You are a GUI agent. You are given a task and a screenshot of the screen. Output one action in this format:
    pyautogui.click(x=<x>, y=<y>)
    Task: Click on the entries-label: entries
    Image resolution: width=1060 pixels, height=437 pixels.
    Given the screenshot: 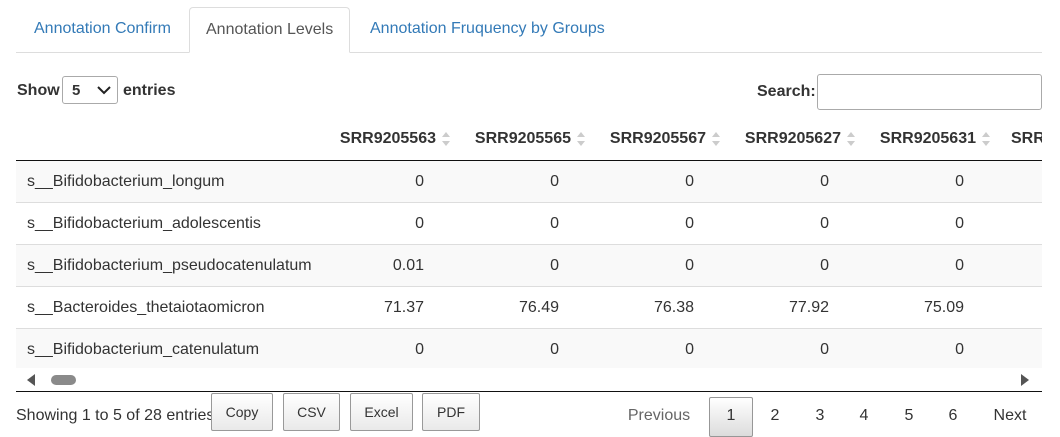 What is the action you would take?
    pyautogui.click(x=149, y=90)
    